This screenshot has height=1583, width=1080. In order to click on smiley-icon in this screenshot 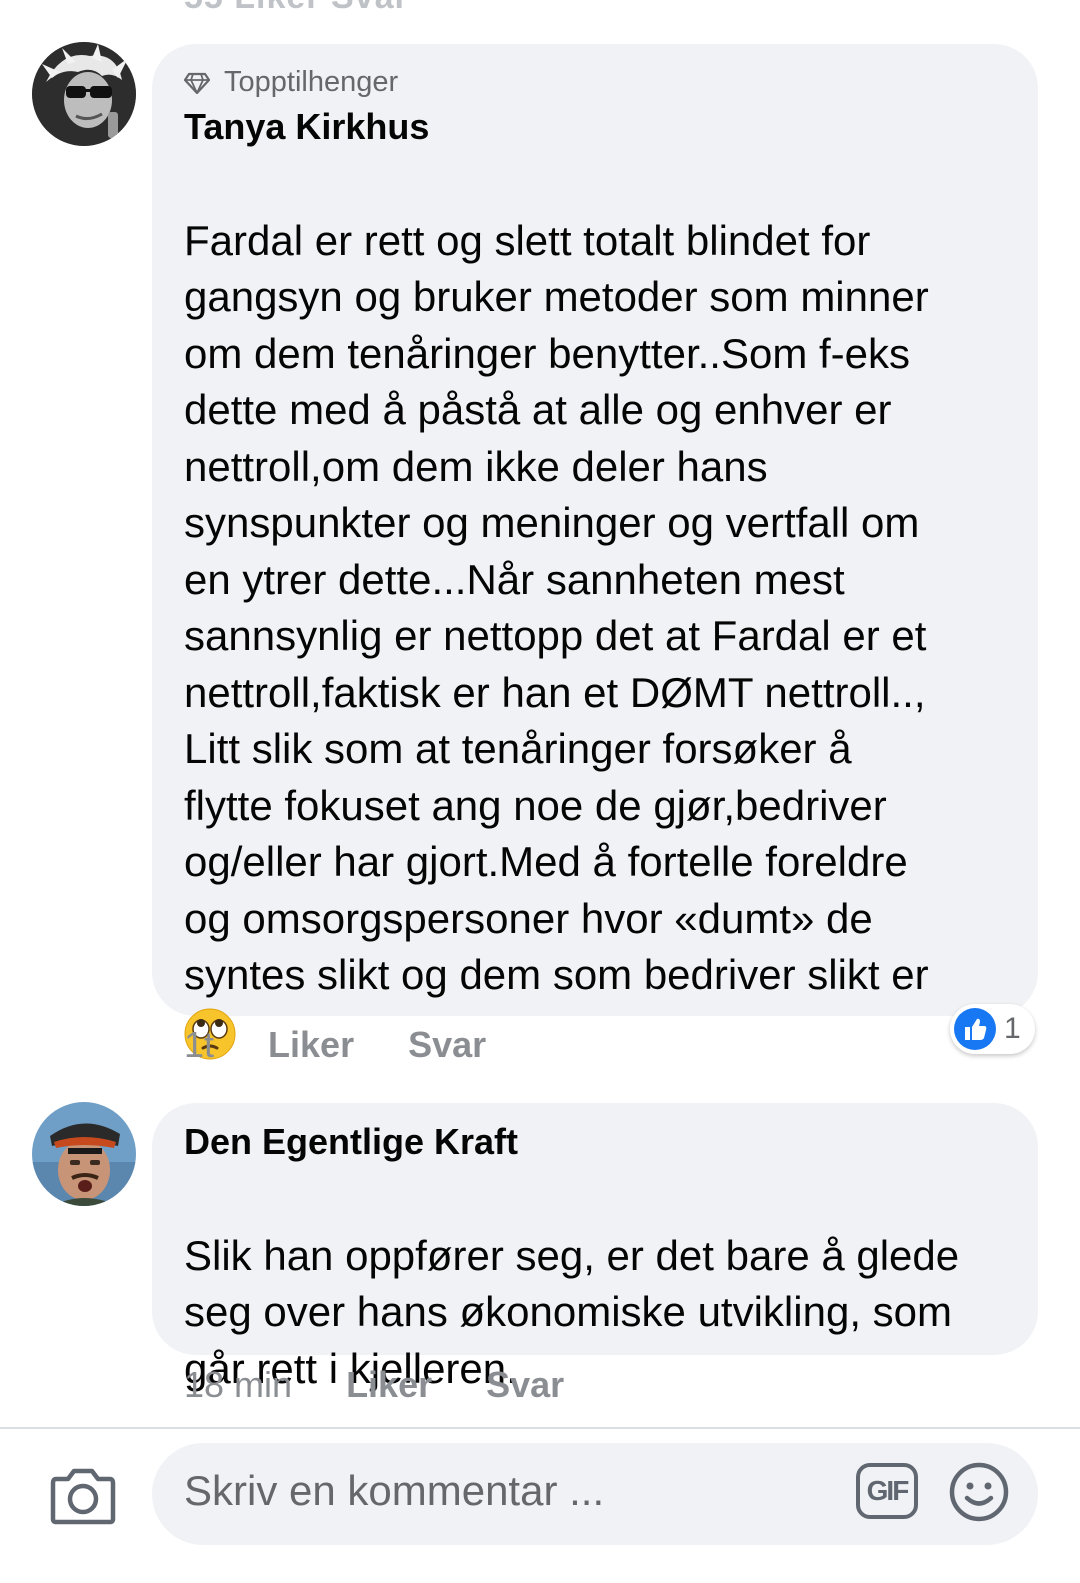, I will do `click(979, 1492)`.